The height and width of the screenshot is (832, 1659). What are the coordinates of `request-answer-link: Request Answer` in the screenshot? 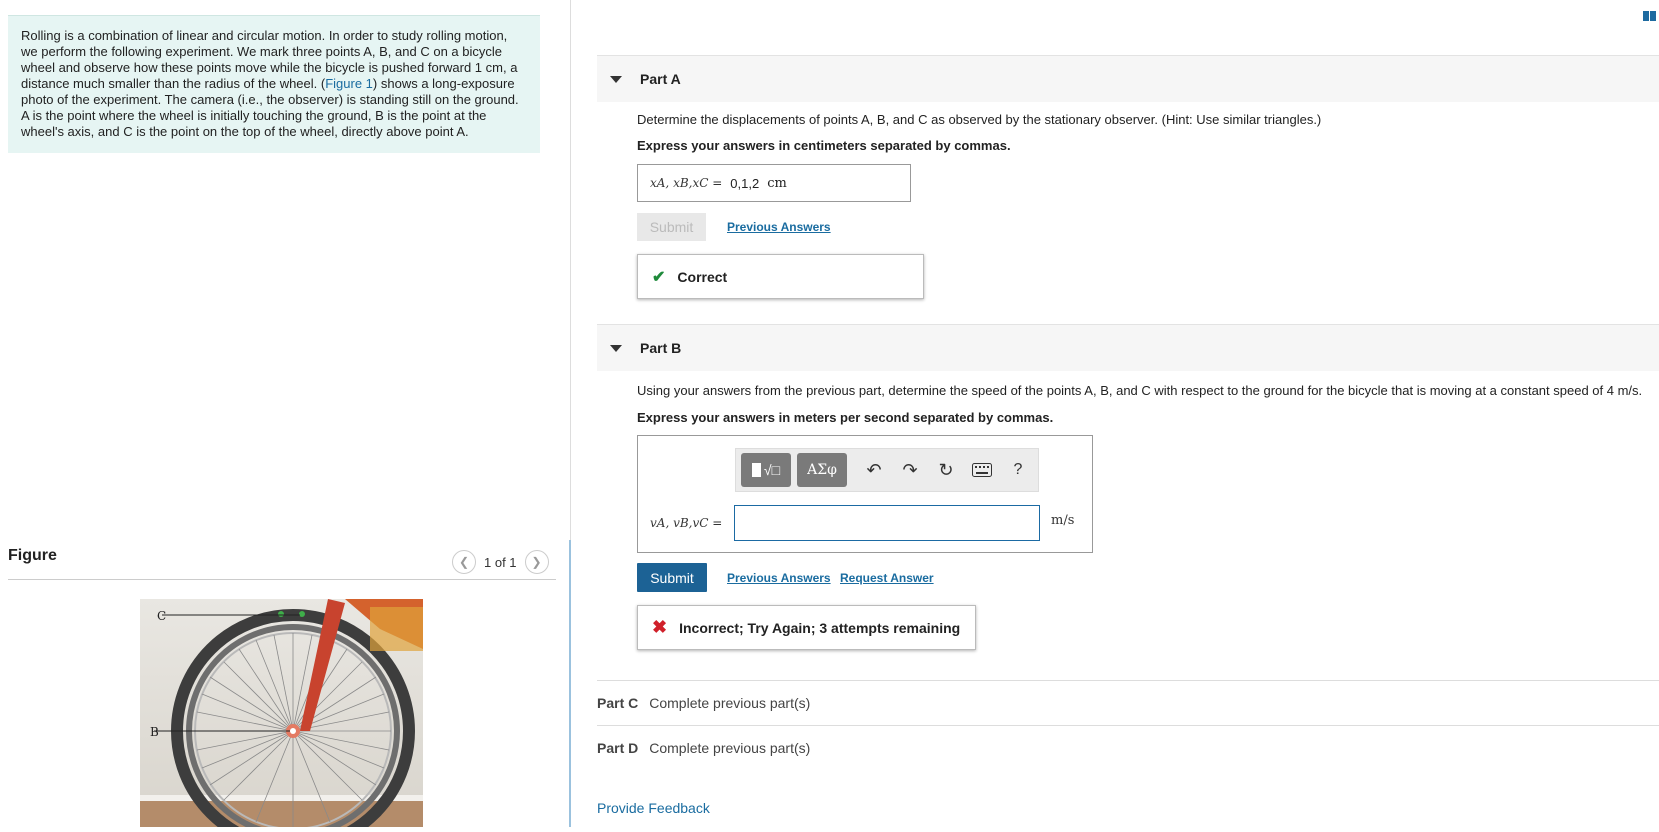 It's located at (887, 578).